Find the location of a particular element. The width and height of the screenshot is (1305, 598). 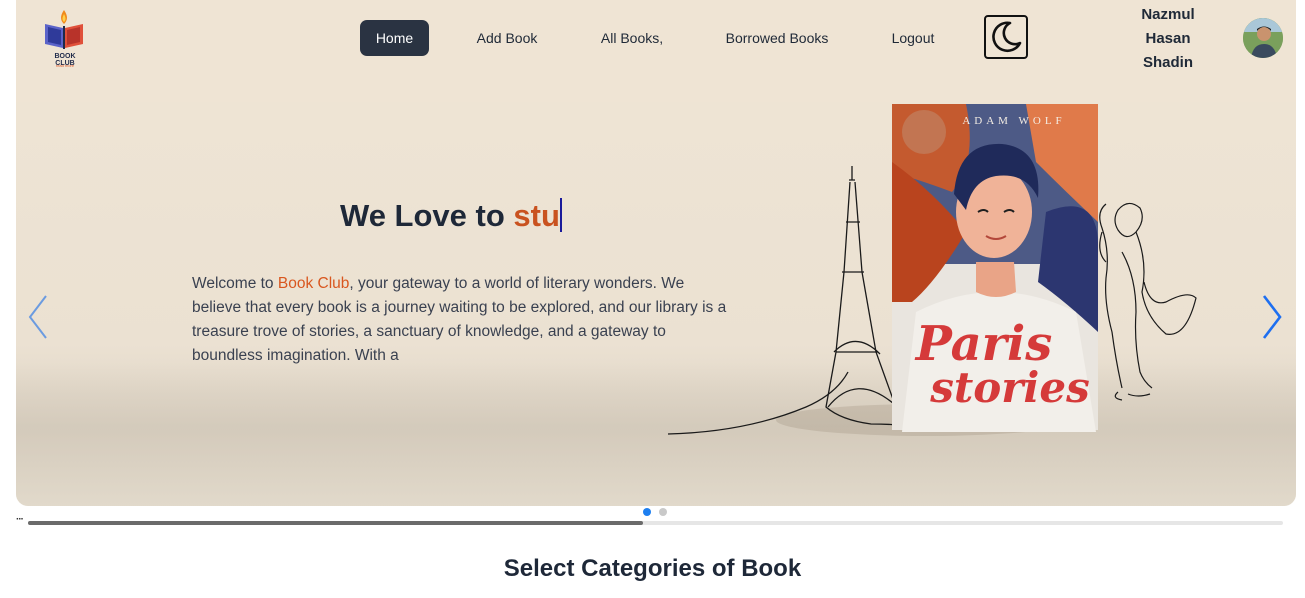

avatar-photo-icon is located at coordinates (1263, 38).